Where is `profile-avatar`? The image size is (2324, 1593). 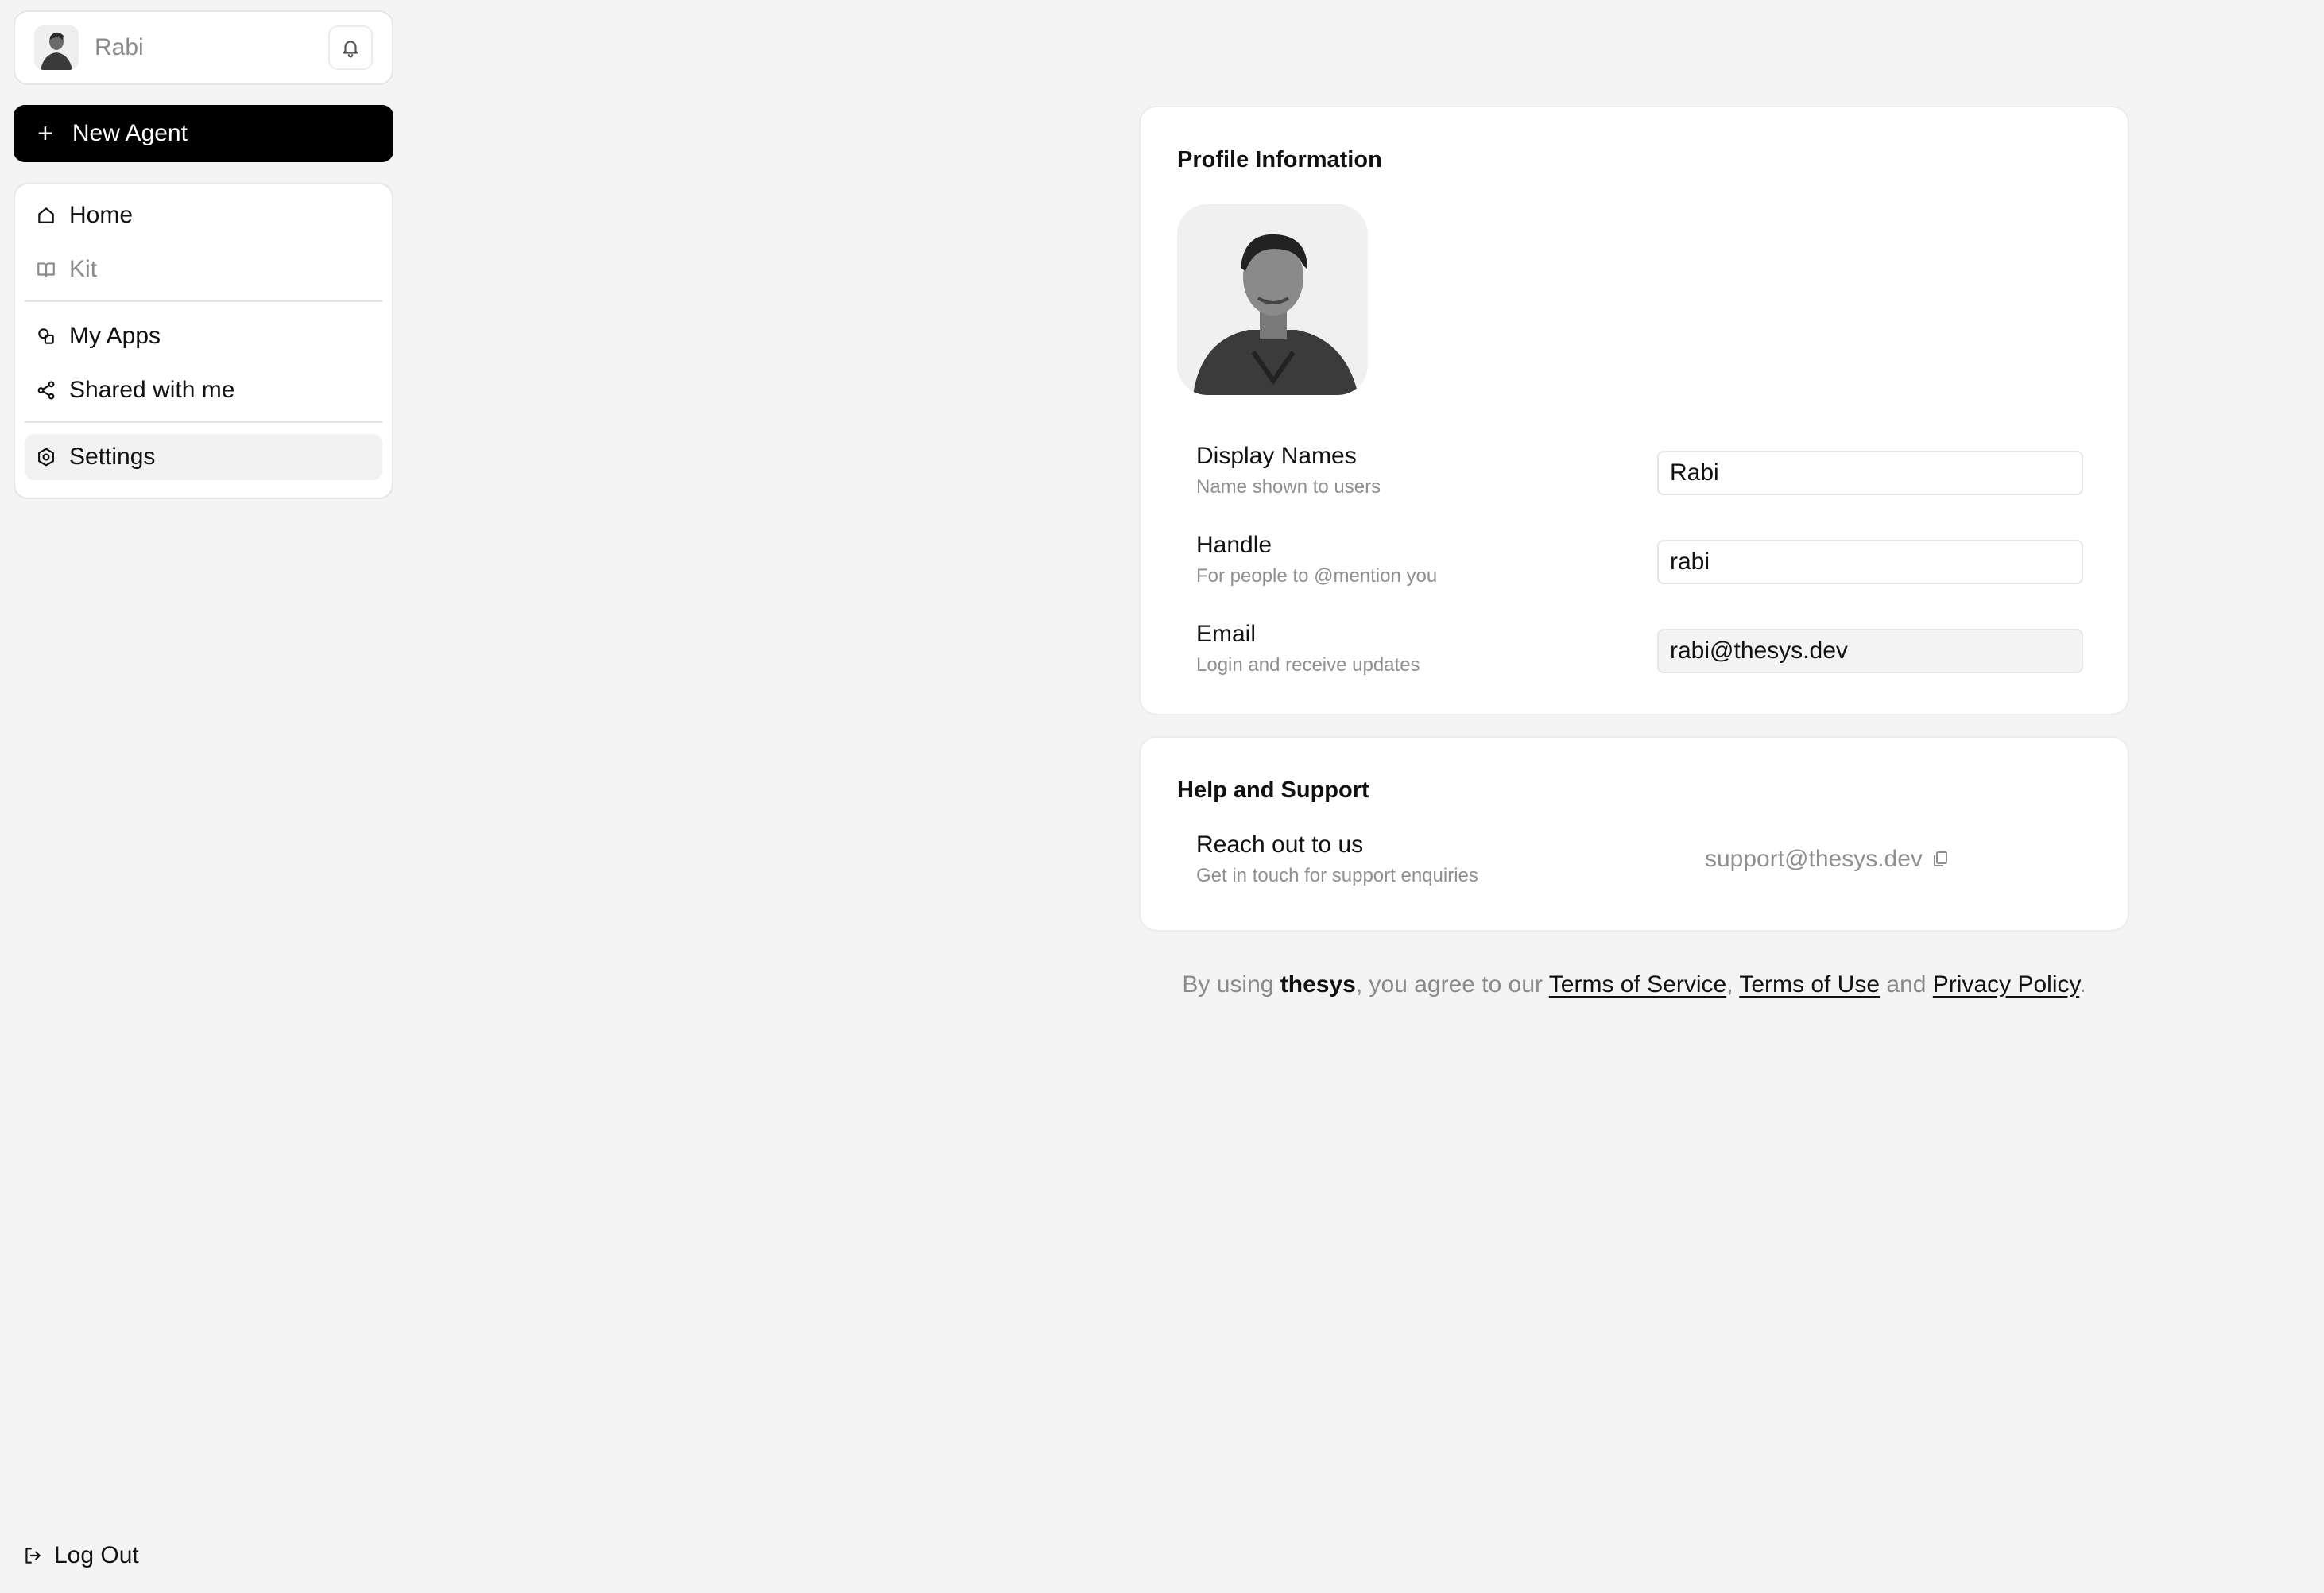 profile-avatar is located at coordinates (1272, 299).